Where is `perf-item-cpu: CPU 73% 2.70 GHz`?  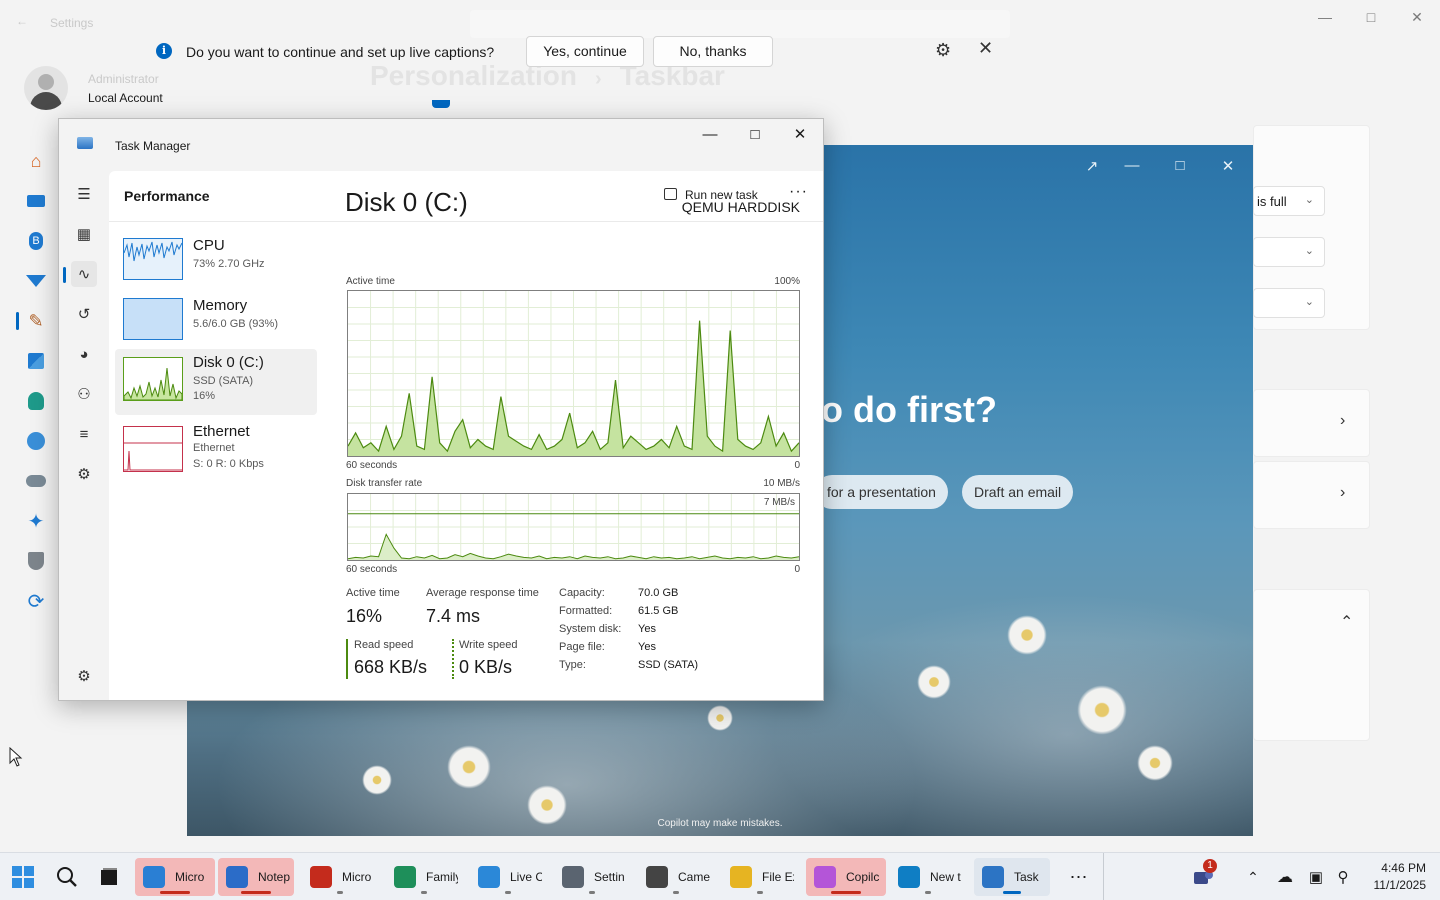
perf-item-cpu: CPU 73% 2.70 GHz is located at coordinates (216, 264).